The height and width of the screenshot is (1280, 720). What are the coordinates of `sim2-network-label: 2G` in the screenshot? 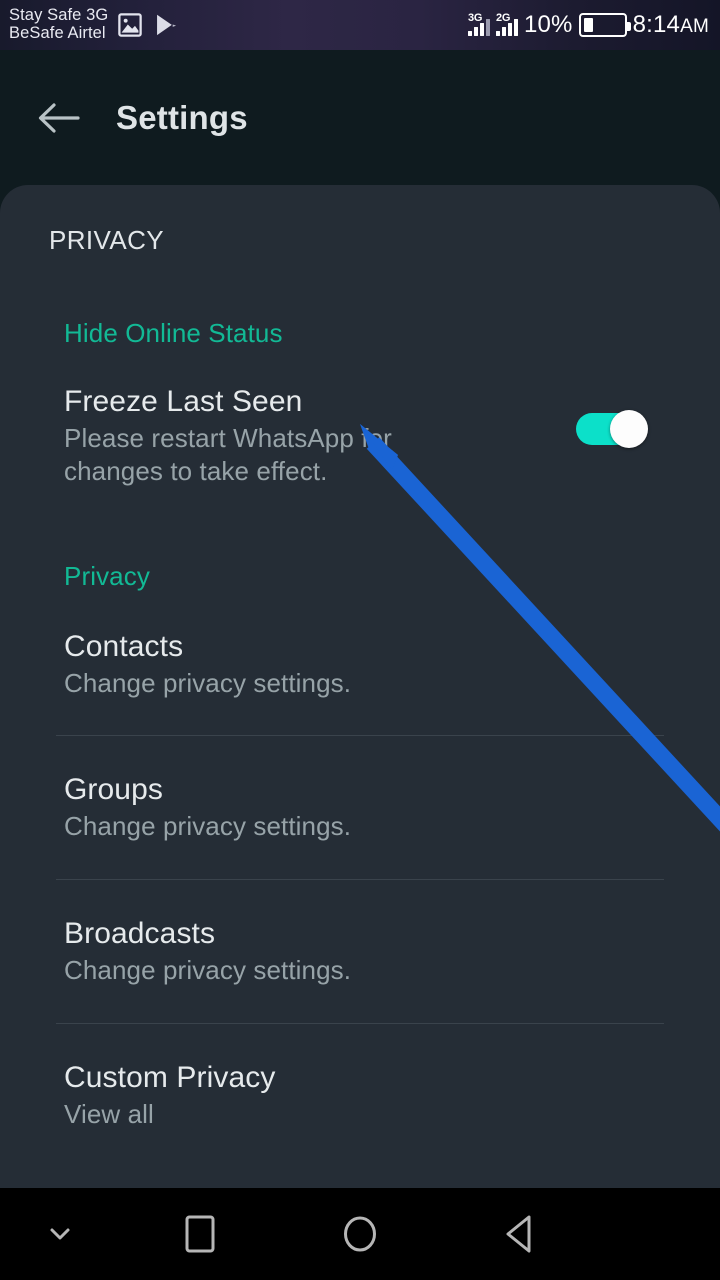 It's located at (503, 18).